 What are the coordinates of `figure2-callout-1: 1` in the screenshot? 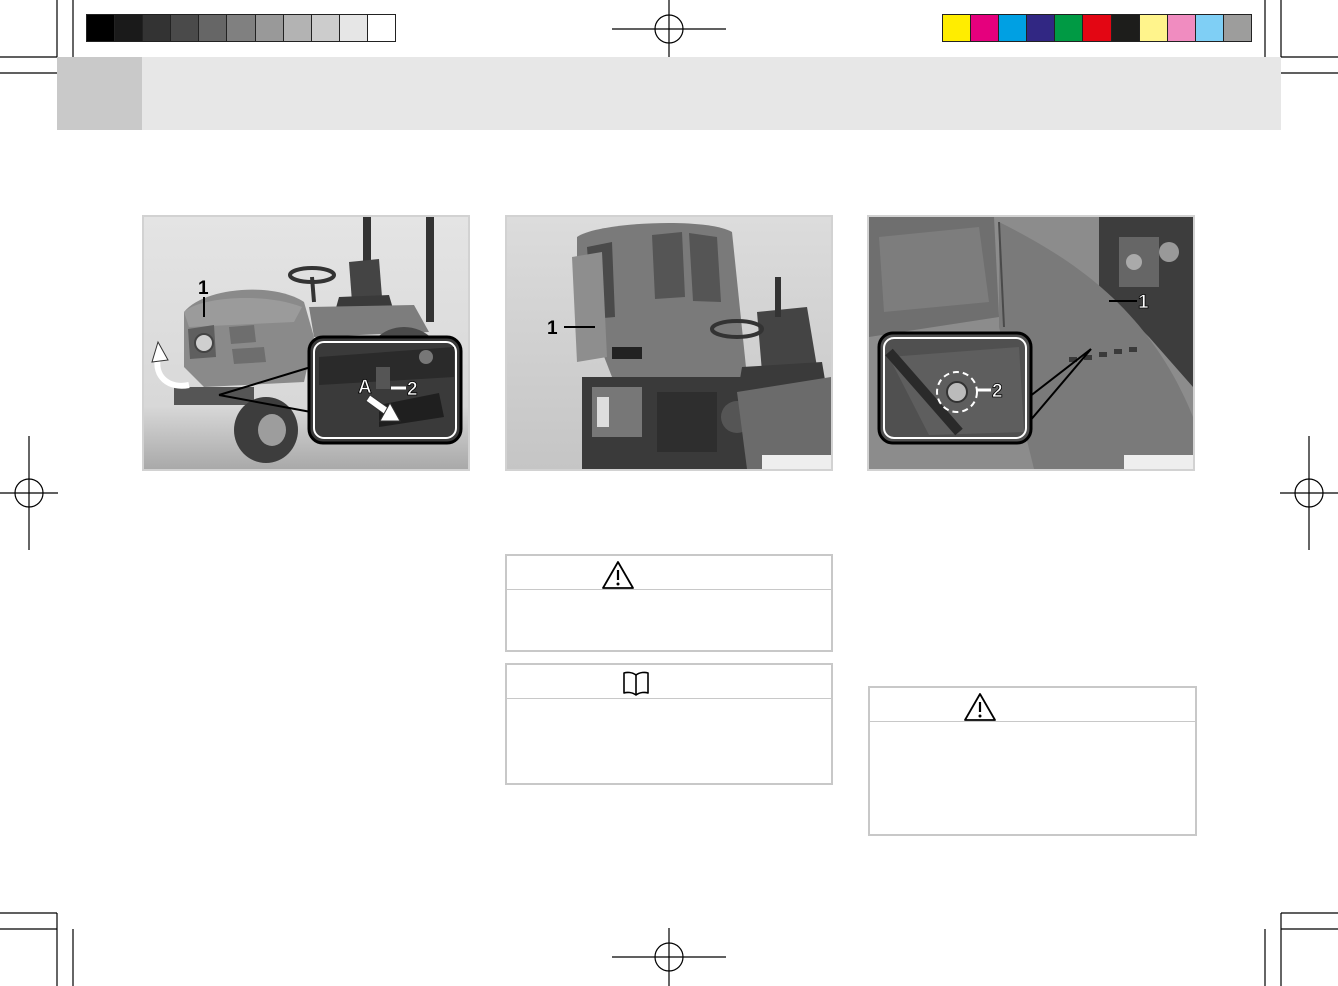 It's located at (552, 328).